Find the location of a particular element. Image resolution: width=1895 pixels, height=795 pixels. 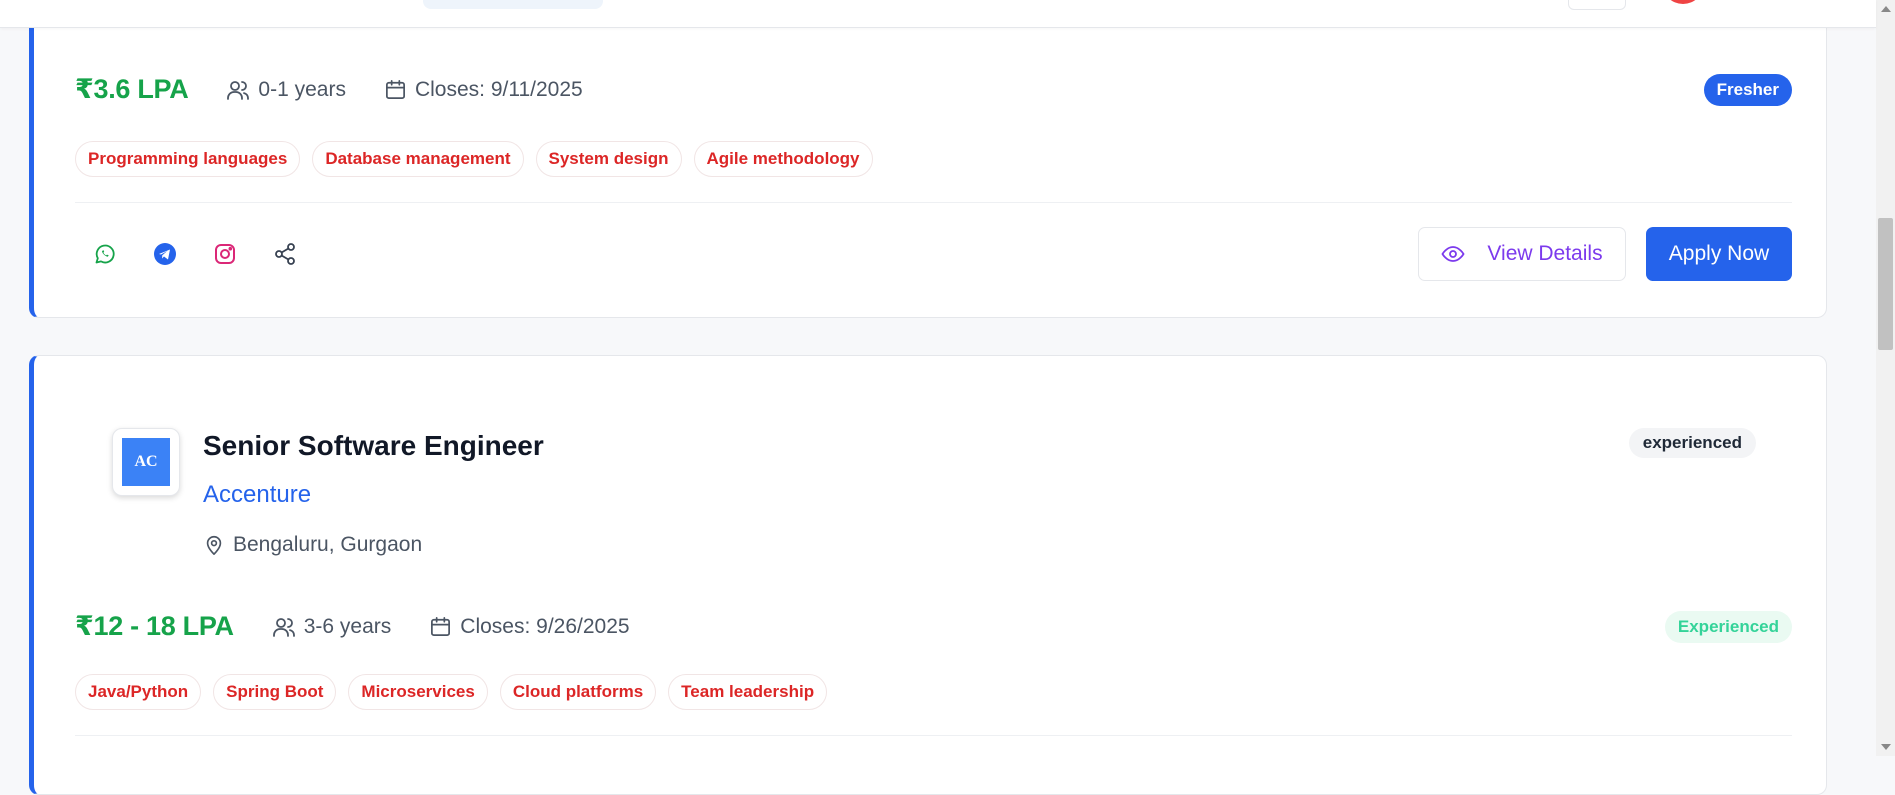

job-location: Bengaluru, Gurgaon is located at coordinates (312, 545).